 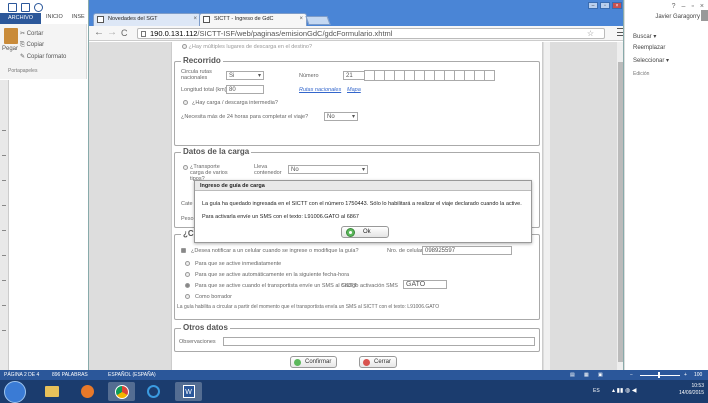 What do you see at coordinates (187, 219) in the screenshot?
I see `peso-label: Peso` at bounding box center [187, 219].